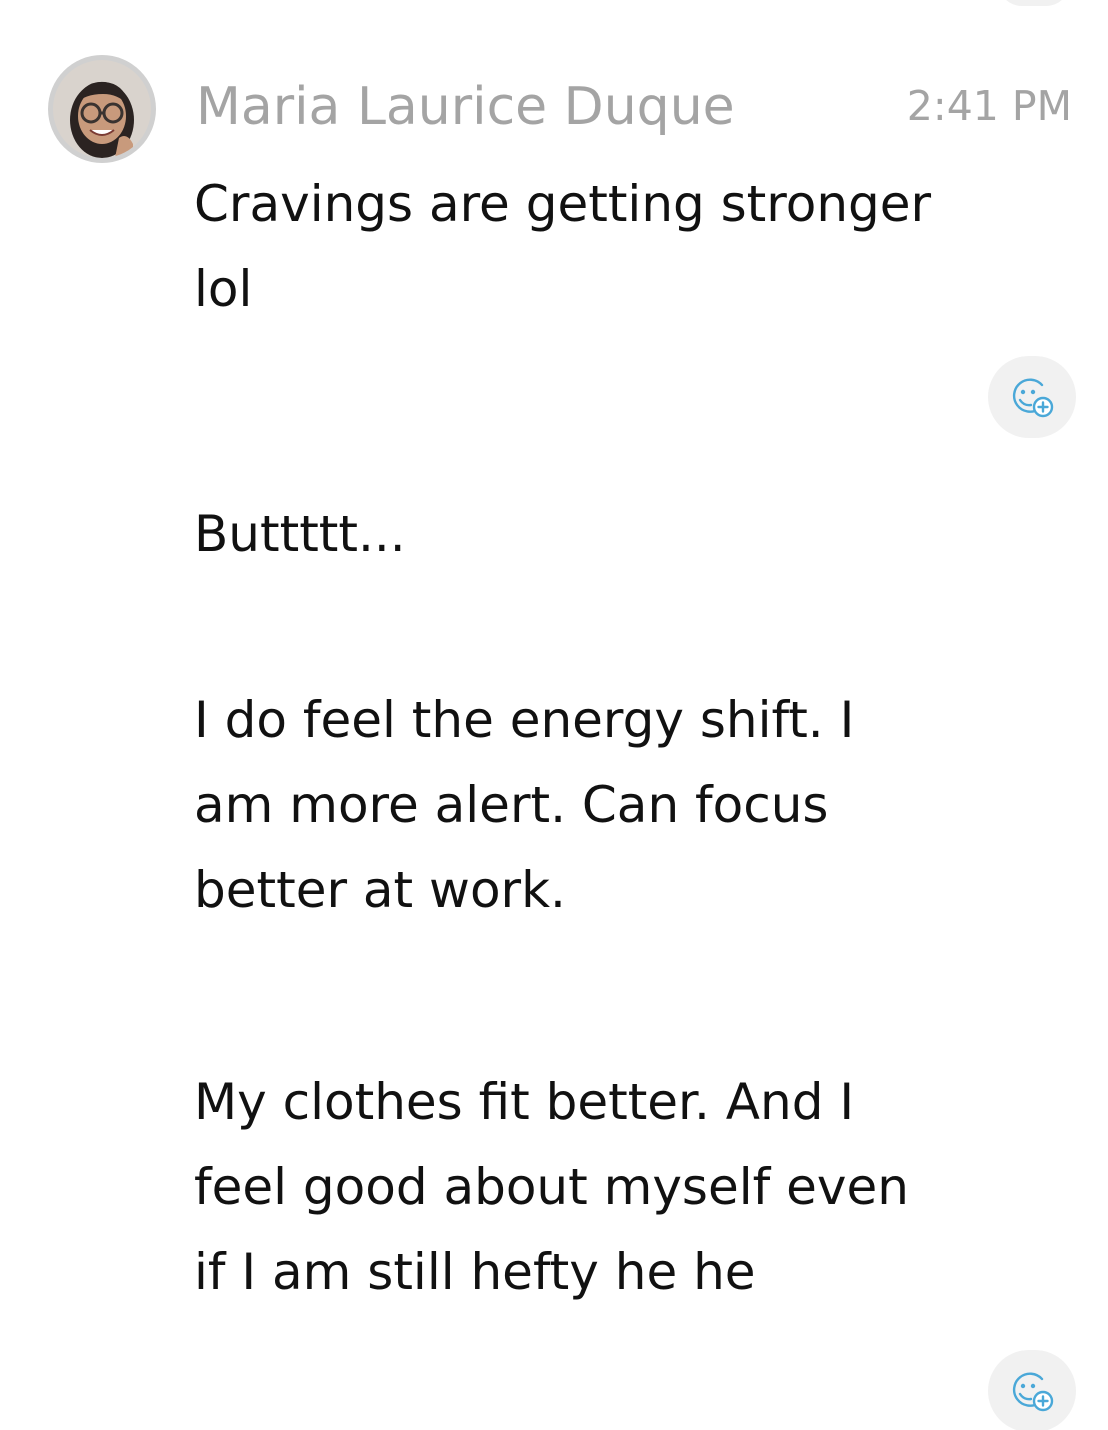 The height and width of the screenshot is (1430, 1108). I want to click on message-timestamp: 2:41 PM, so click(989, 106).